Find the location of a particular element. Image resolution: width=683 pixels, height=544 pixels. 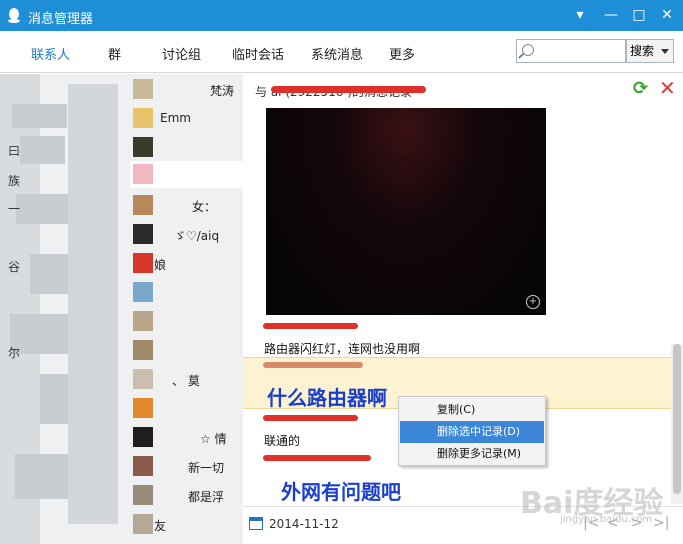

menu-item-delete-selected: 删除选中记录(D) is located at coordinates (472, 432).